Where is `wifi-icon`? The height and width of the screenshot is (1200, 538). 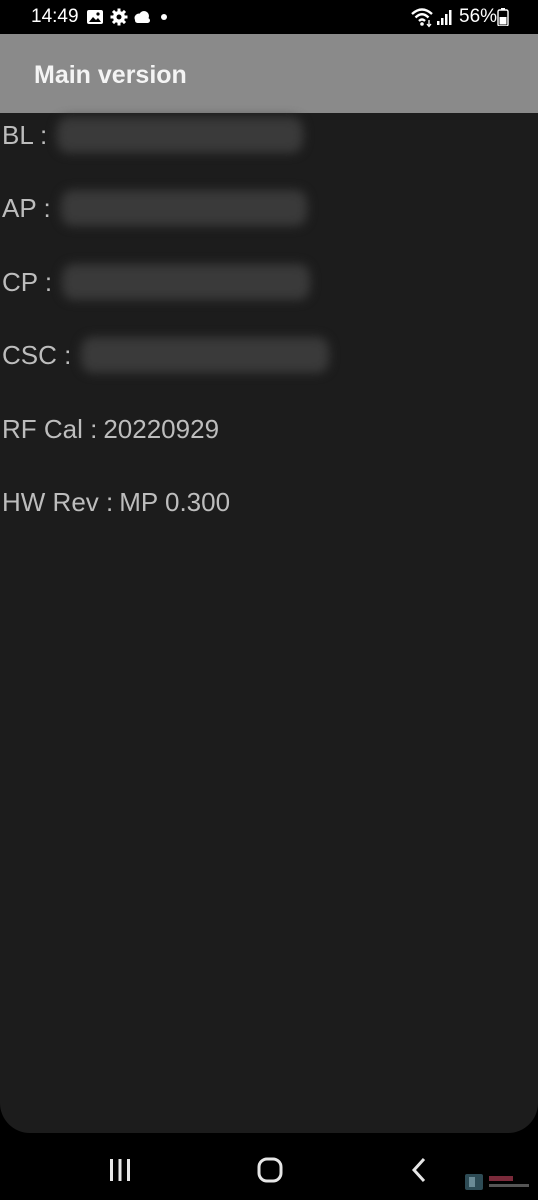 wifi-icon is located at coordinates (422, 18).